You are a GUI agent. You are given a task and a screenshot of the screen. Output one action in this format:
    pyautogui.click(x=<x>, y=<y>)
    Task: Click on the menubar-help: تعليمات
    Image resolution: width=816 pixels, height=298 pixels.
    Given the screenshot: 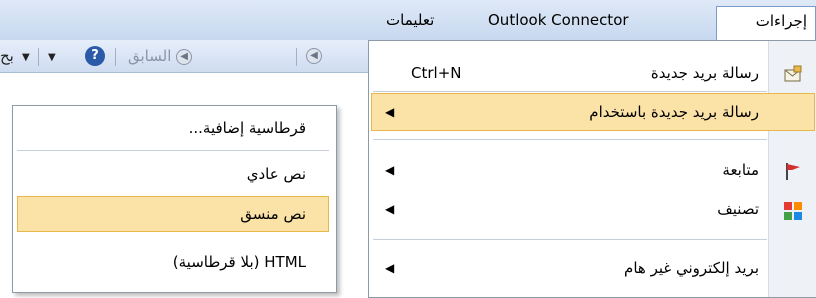 What is the action you would take?
    pyautogui.click(x=410, y=20)
    